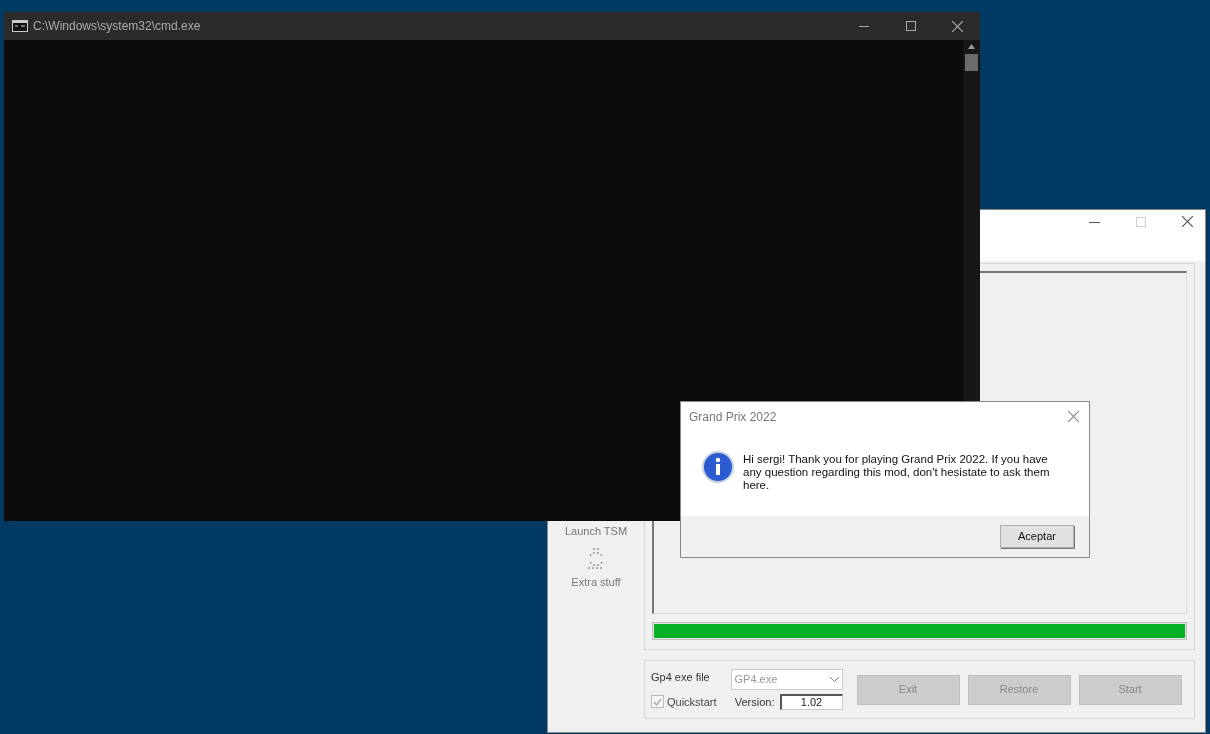 The height and width of the screenshot is (734, 1210). Describe the element at coordinates (811, 702) in the screenshot. I see `version-field: 1.02` at that location.